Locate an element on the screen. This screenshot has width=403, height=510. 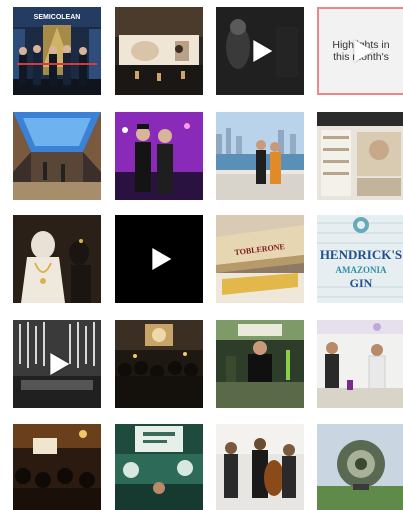
grid-tile-r2c1 is located at coordinates (57, 156).